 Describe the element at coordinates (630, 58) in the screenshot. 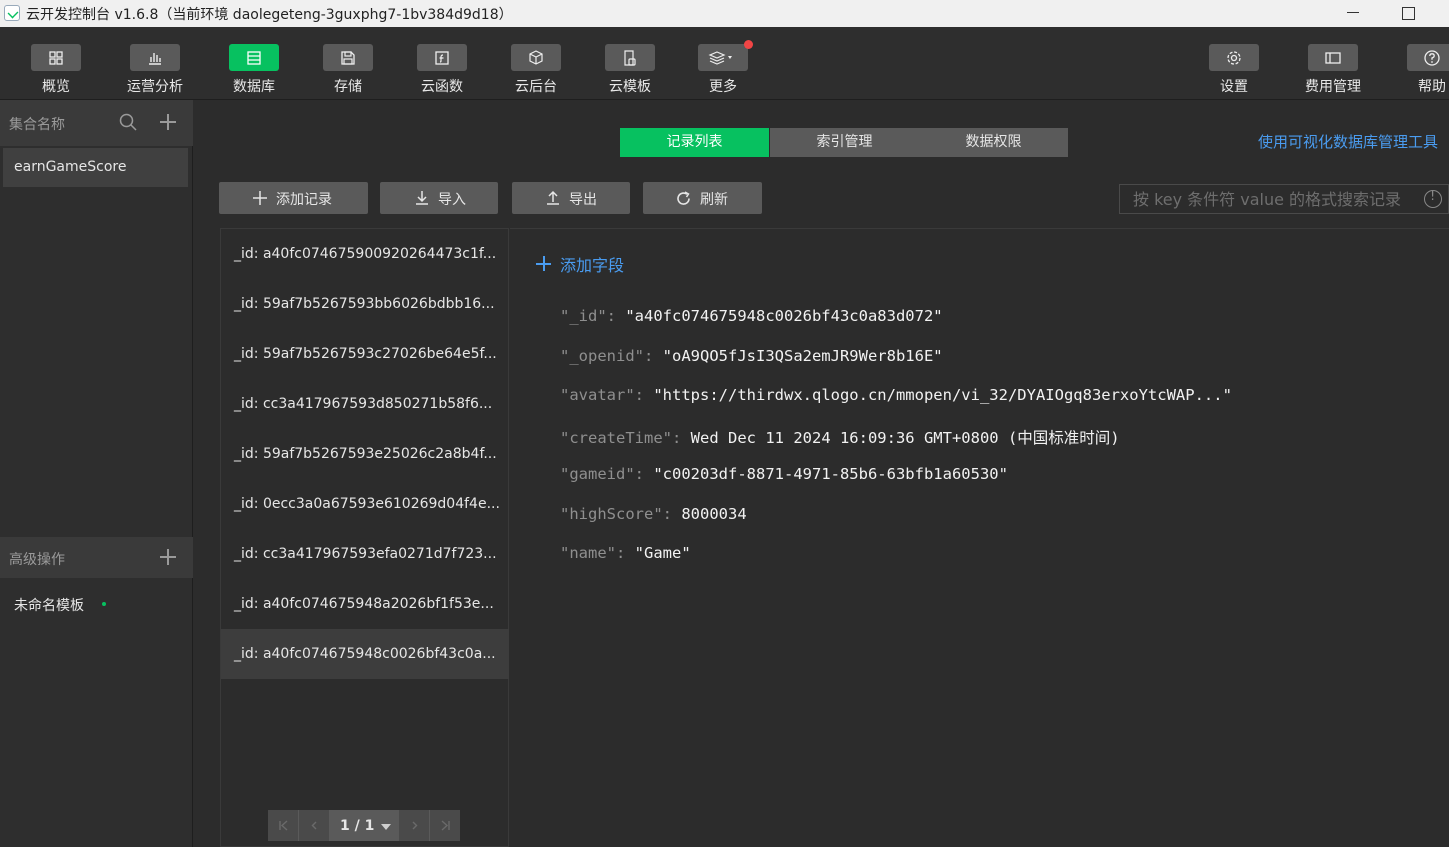

I see `template-icon` at that location.